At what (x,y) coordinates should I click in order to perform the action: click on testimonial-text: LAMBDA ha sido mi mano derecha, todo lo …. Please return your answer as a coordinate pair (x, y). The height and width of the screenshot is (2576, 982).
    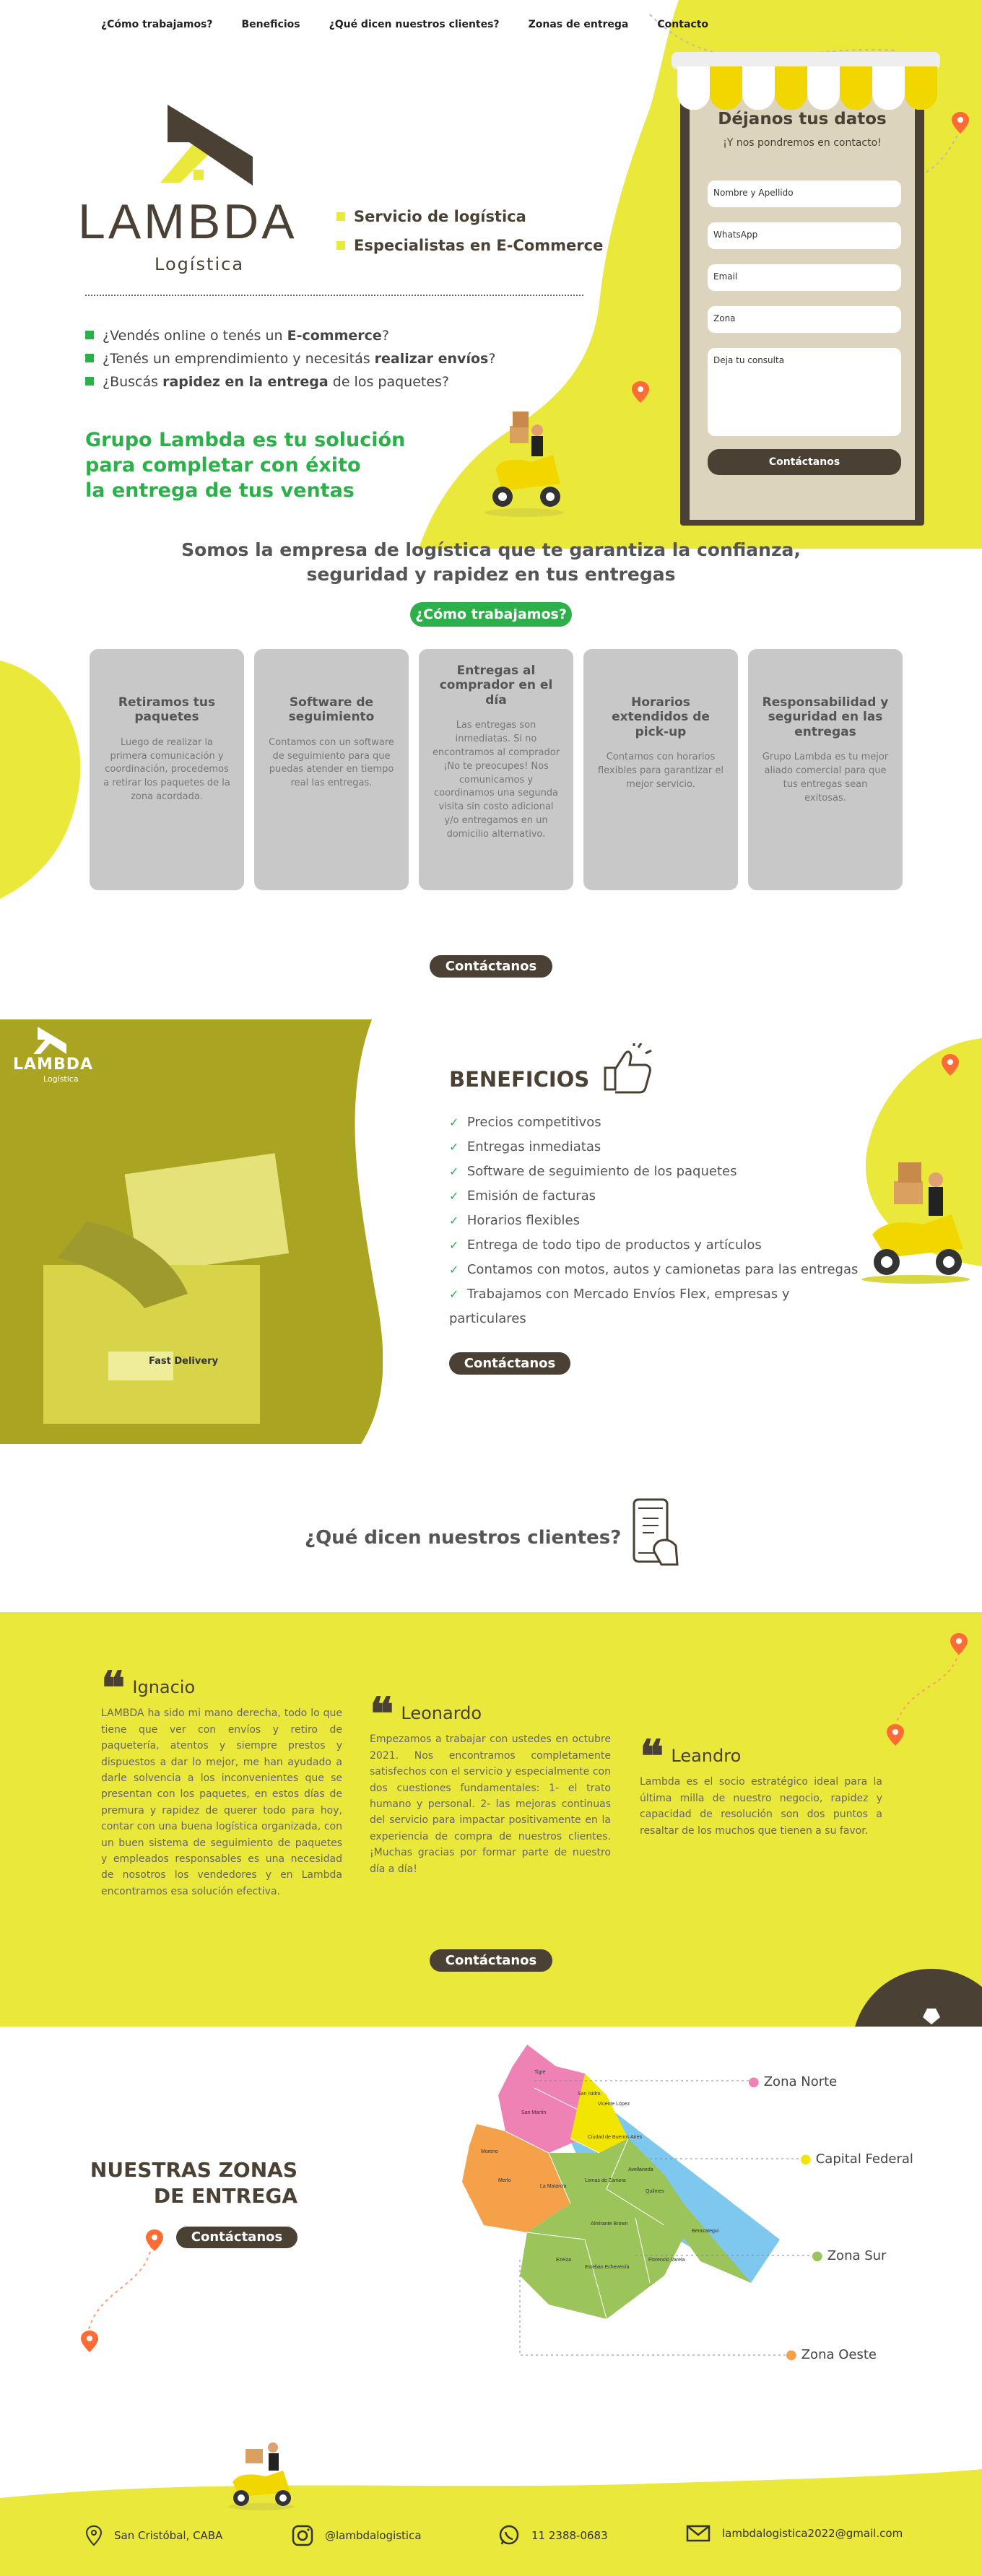
    Looking at the image, I should click on (221, 1802).